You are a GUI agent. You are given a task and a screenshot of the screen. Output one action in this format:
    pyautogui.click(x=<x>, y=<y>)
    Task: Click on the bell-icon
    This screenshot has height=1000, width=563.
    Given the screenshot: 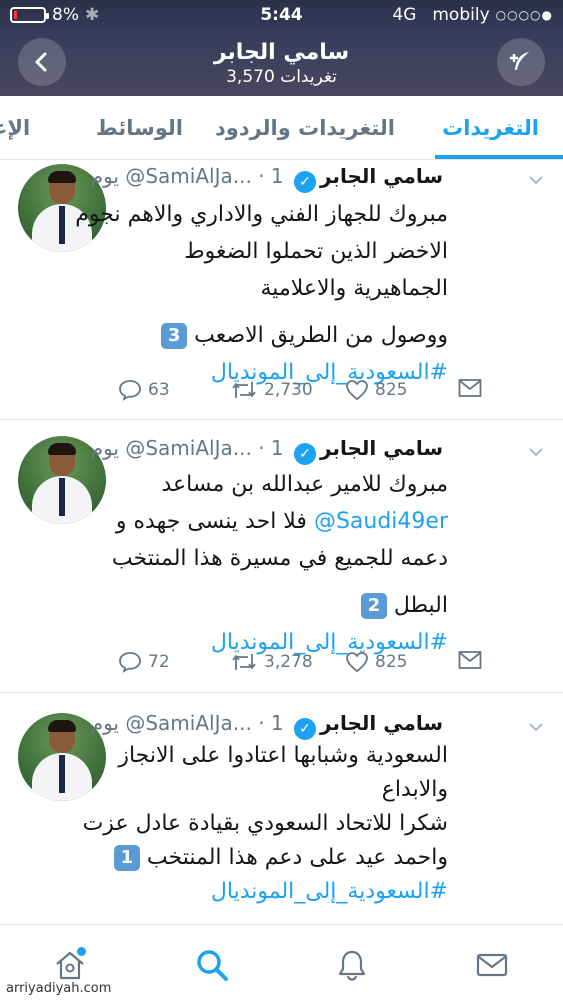 What is the action you would take?
    pyautogui.click(x=352, y=965)
    